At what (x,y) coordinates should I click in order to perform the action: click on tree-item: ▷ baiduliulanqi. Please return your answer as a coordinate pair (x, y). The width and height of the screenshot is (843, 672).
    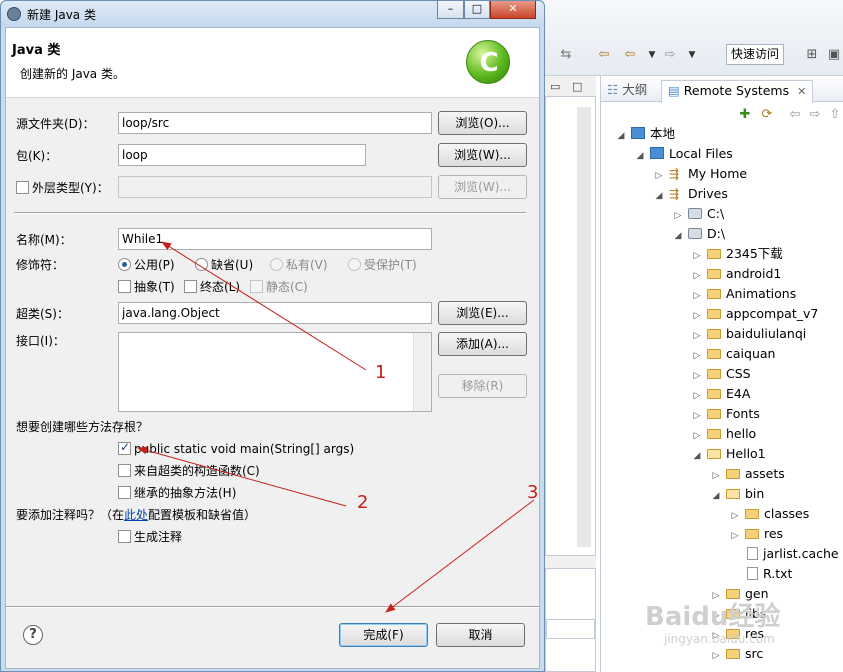
    Looking at the image, I should click on (749, 335).